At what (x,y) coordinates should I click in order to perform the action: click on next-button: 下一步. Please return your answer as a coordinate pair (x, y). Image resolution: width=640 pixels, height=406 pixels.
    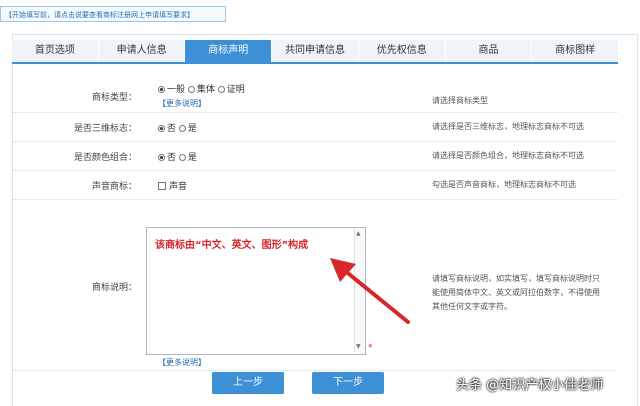
    Looking at the image, I should click on (348, 383).